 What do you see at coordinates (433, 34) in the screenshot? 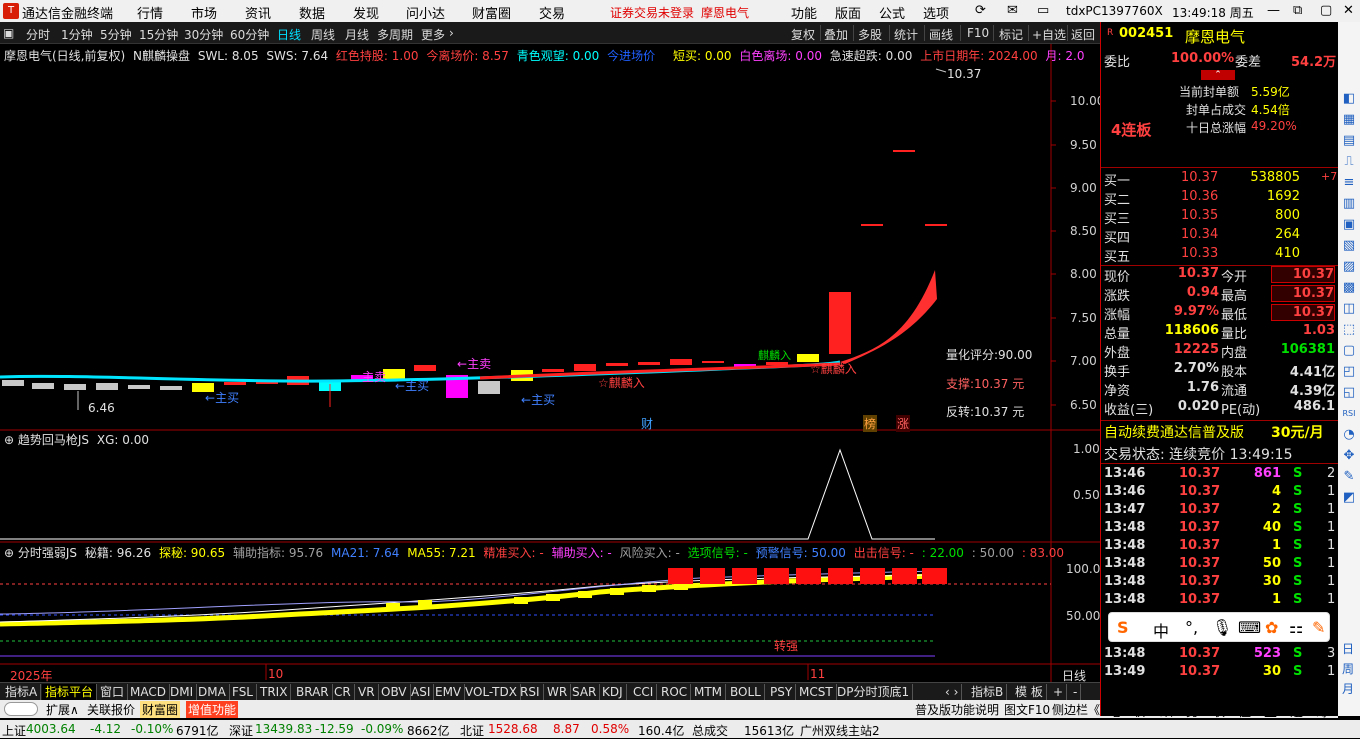
I see `period-more: 更多` at bounding box center [433, 34].